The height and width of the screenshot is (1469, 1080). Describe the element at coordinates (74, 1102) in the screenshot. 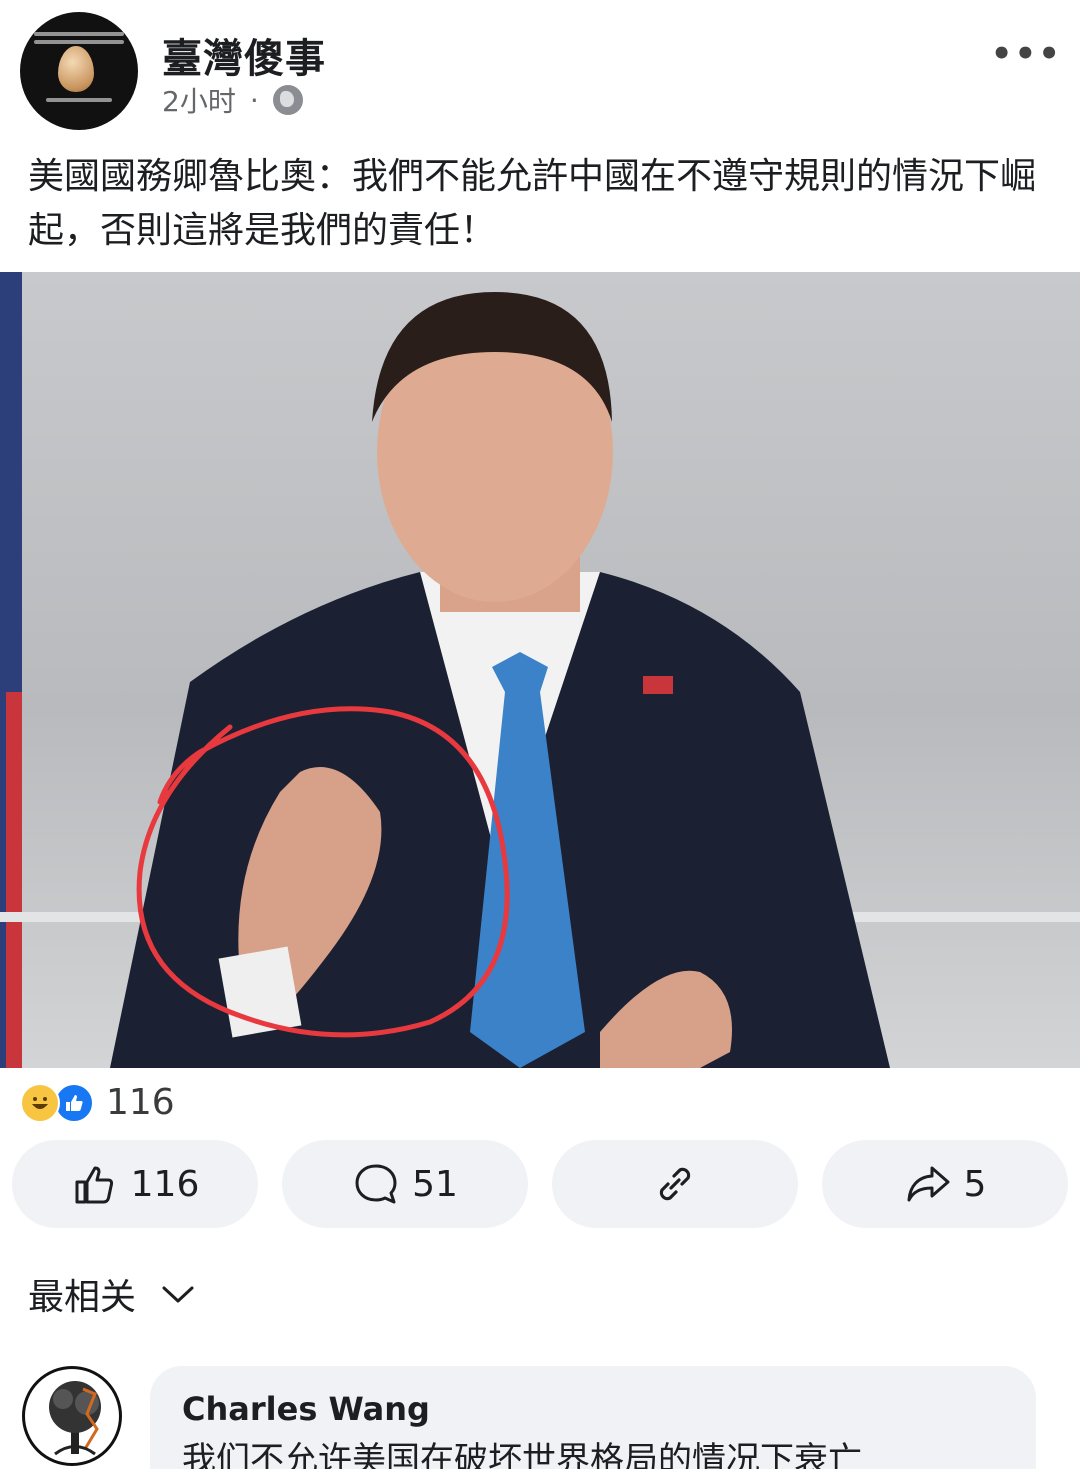

I see `like-emoji-icon` at that location.